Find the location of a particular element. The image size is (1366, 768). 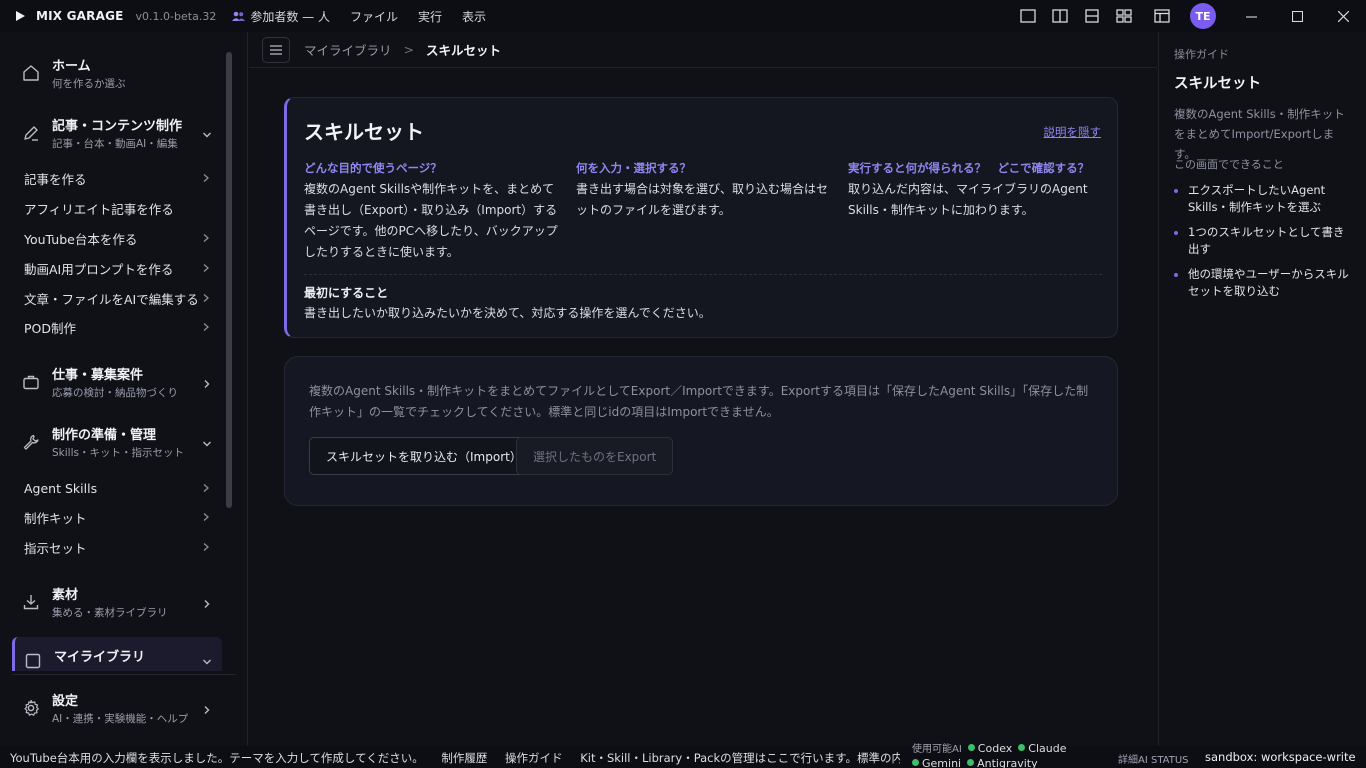

sidebar-group-subtitle: 集める・素材ライブラリ is located at coordinates (110, 613).